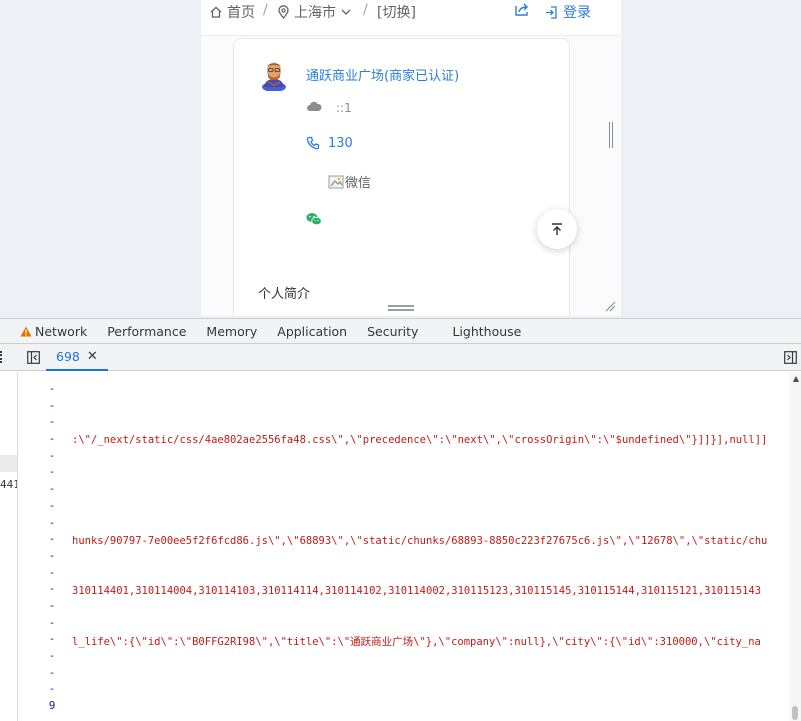 This screenshot has width=801, height=721. I want to click on phone-number-link: 130, so click(340, 143).